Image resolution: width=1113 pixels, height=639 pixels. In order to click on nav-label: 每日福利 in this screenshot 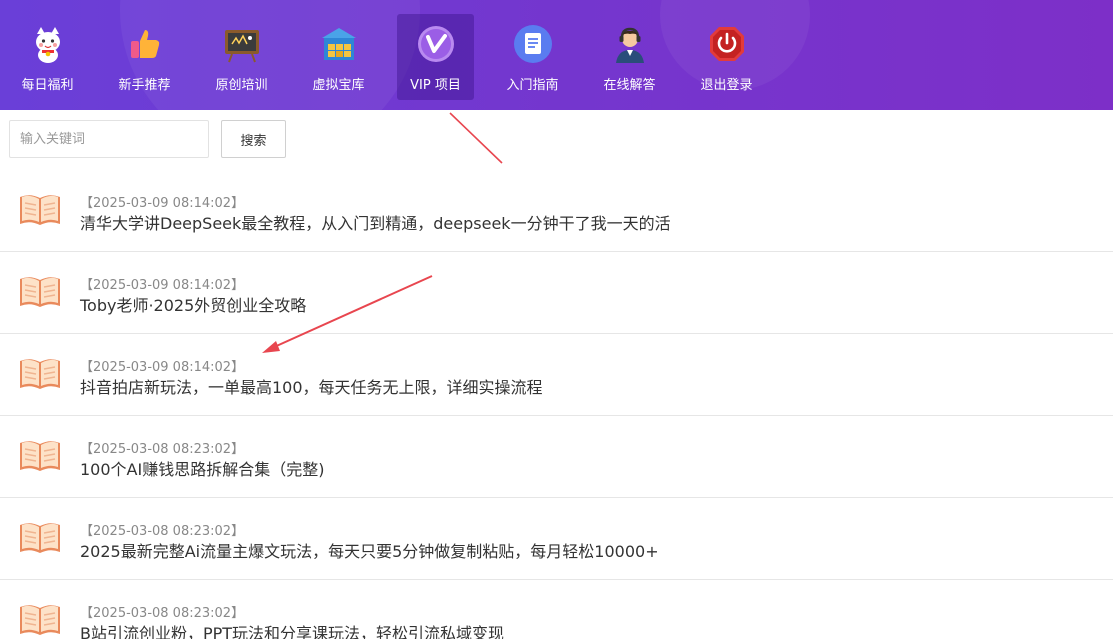, I will do `click(47, 85)`.